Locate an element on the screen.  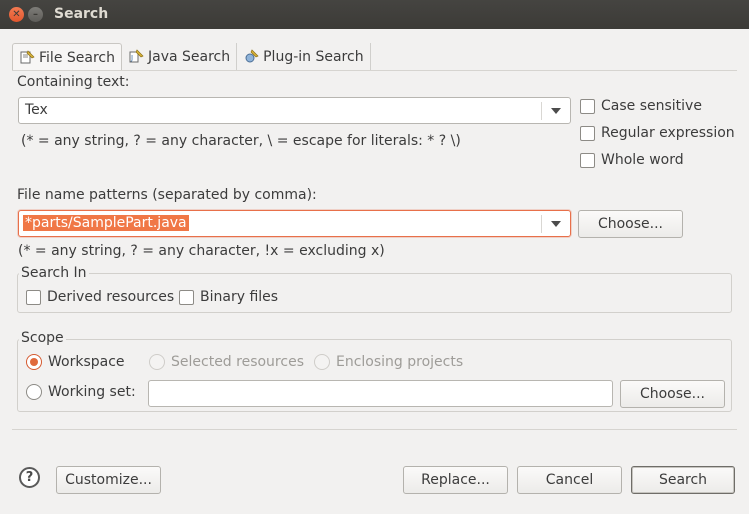
plugin-search-icon is located at coordinates (252, 56).